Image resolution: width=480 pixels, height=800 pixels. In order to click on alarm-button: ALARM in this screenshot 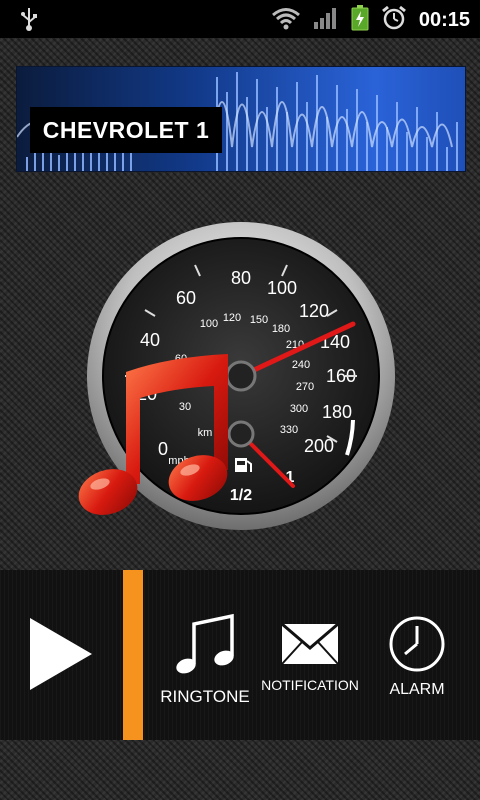, I will do `click(417, 655)`.